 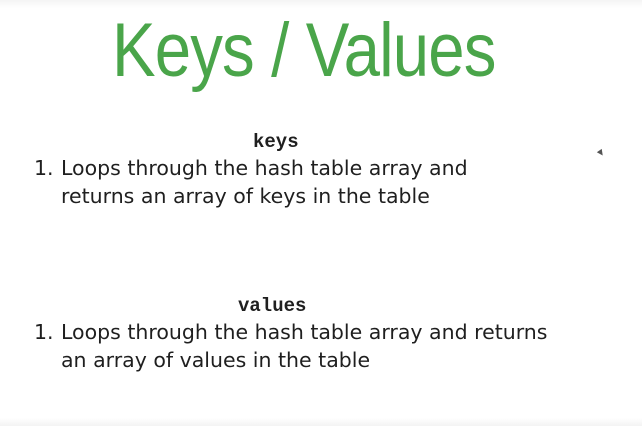 What do you see at coordinates (304, 50) in the screenshot?
I see `slide-title: Keys / Values` at bounding box center [304, 50].